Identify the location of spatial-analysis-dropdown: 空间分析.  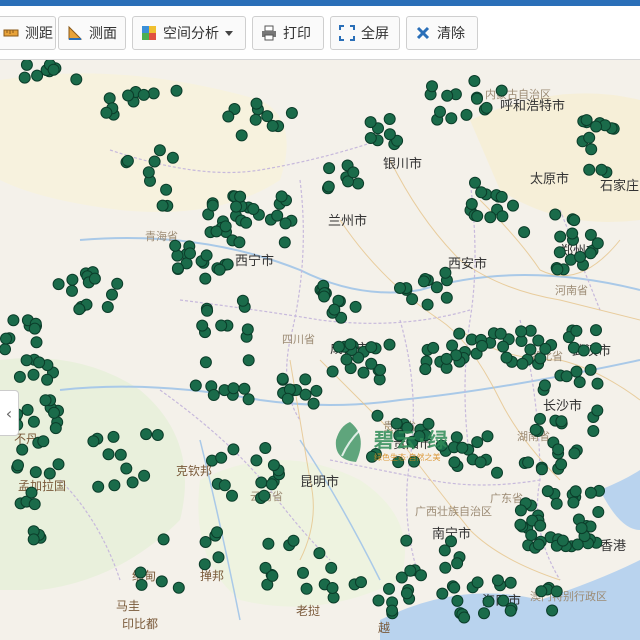
(189, 33).